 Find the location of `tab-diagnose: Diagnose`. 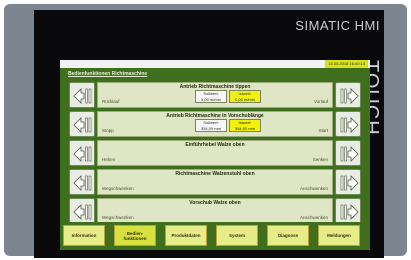

tab-diagnose: Diagnose is located at coordinates (288, 235).